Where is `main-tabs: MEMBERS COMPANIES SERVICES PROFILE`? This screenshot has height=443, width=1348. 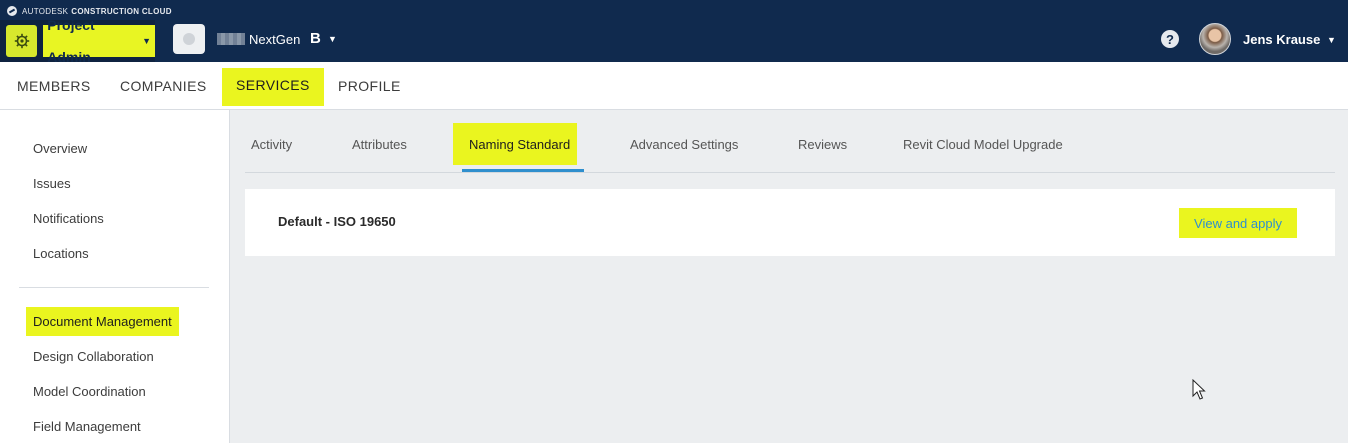 main-tabs: MEMBERS COMPANIES SERVICES PROFILE is located at coordinates (674, 86).